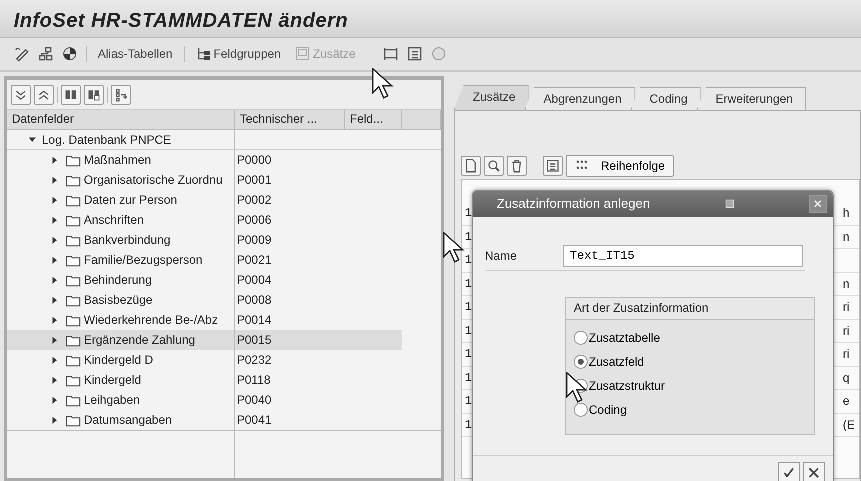 Image resolution: width=861 pixels, height=481 pixels. I want to click on tree-icon, so click(121, 95).